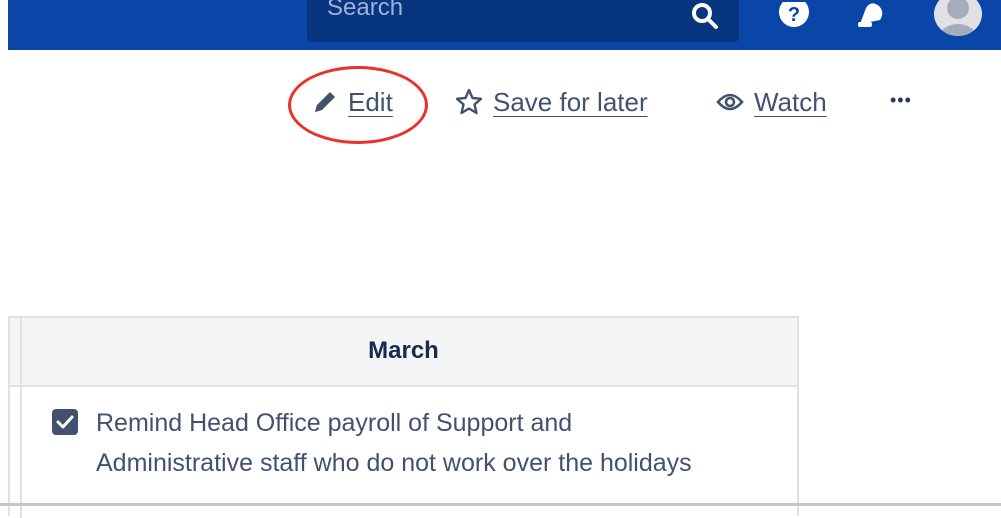 This screenshot has height=518, width=1001. I want to click on eye-icon, so click(730, 102).